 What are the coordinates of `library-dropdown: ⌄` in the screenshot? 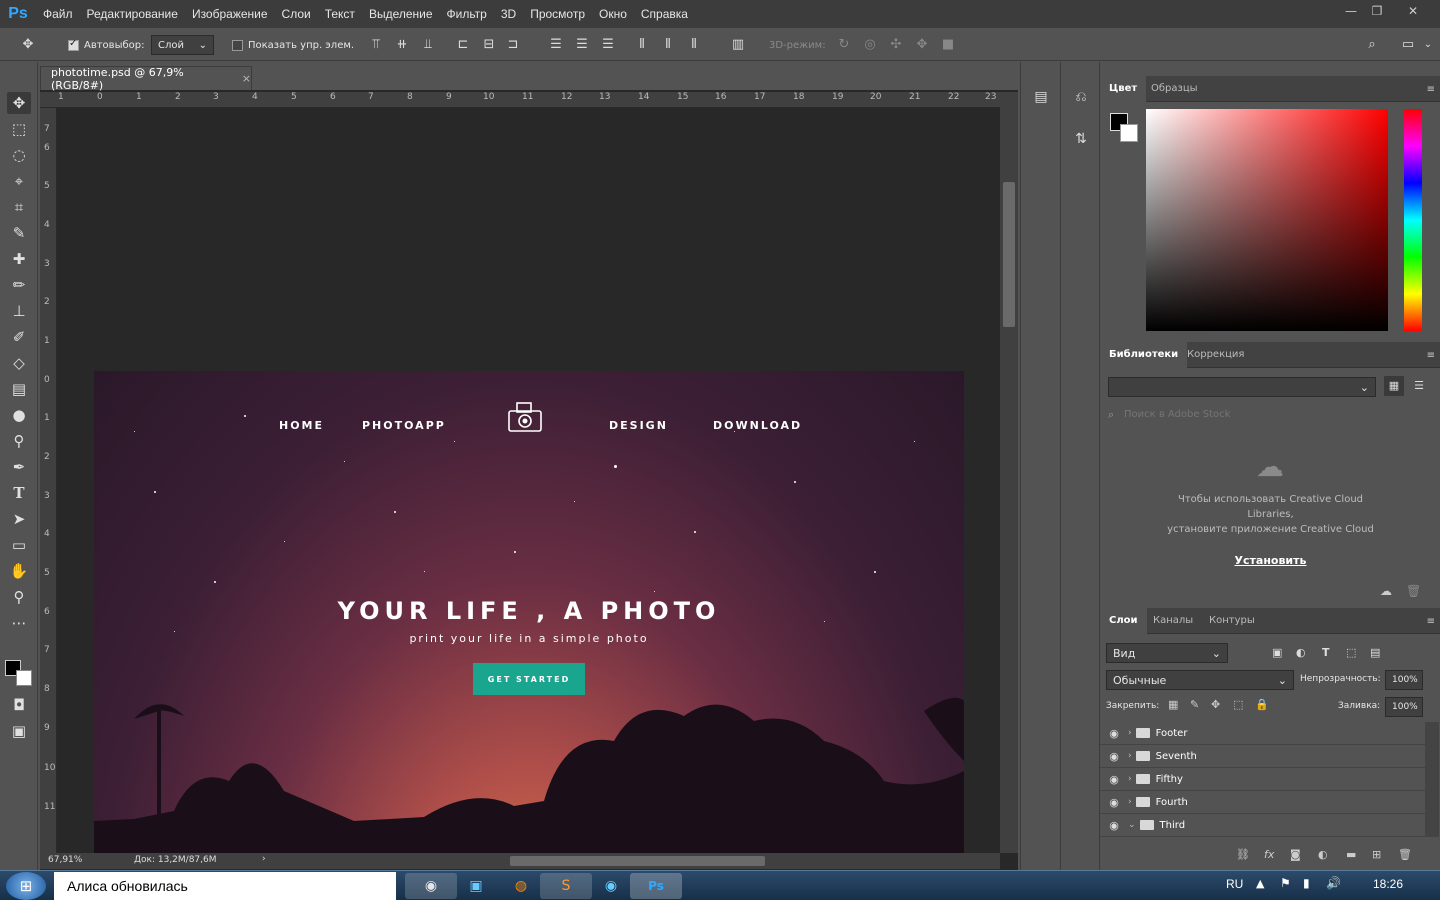 It's located at (1242, 387).